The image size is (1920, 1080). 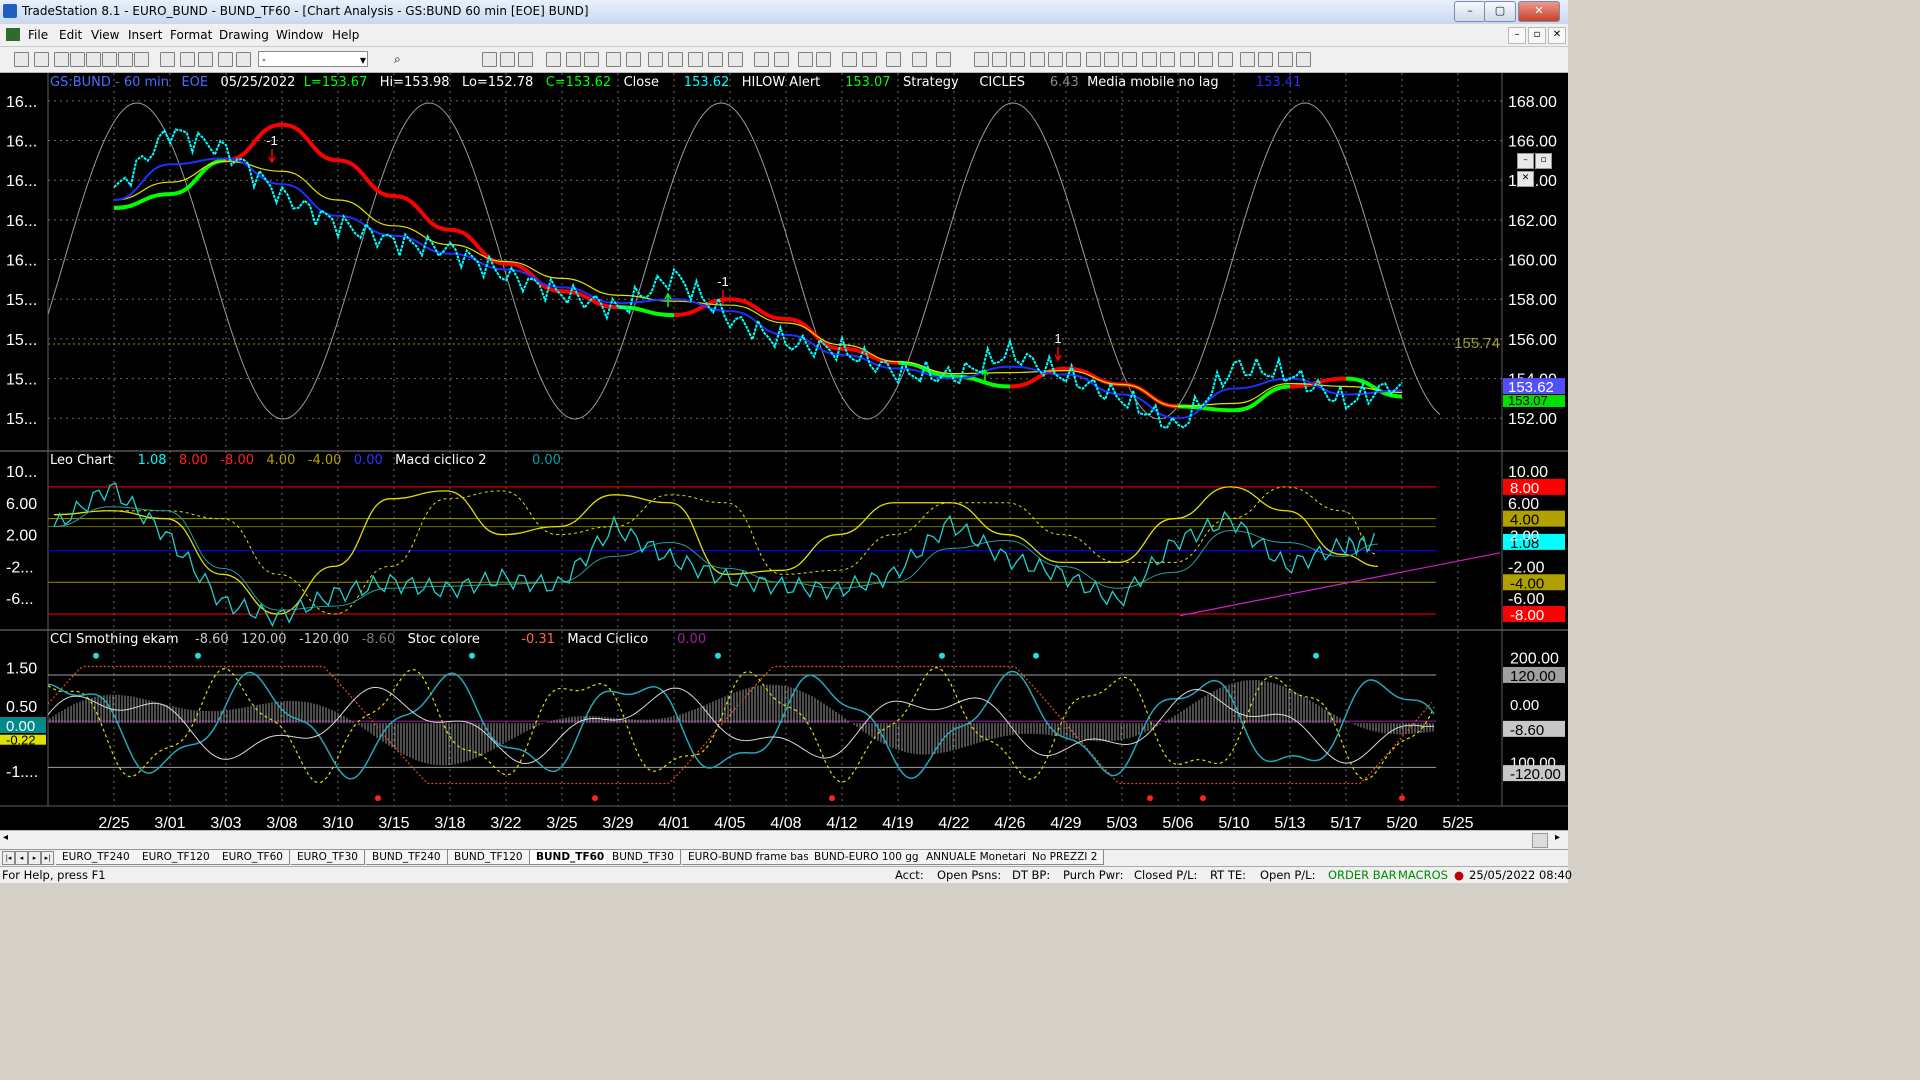 I want to click on tab-annuale-monetari: ANNUALE Monetari, so click(x=976, y=857).